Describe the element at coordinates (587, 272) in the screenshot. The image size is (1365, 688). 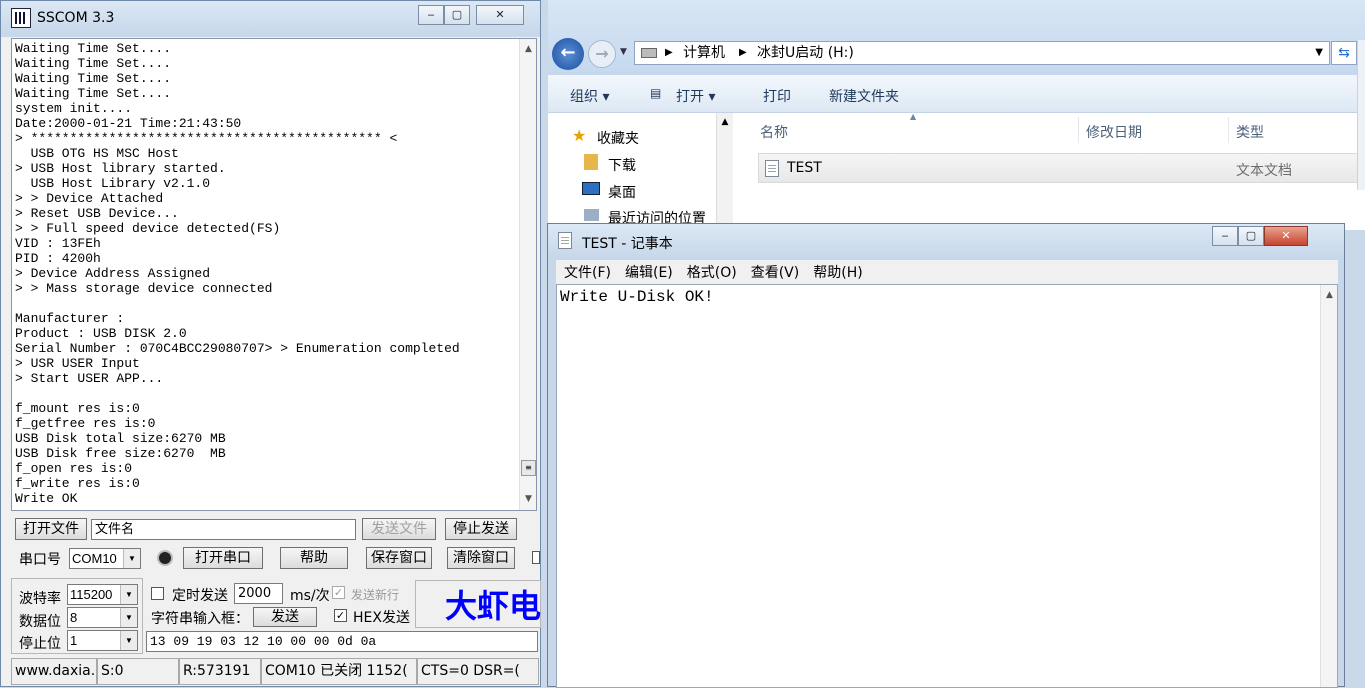
I see `menu-file: 文件(F)` at that location.